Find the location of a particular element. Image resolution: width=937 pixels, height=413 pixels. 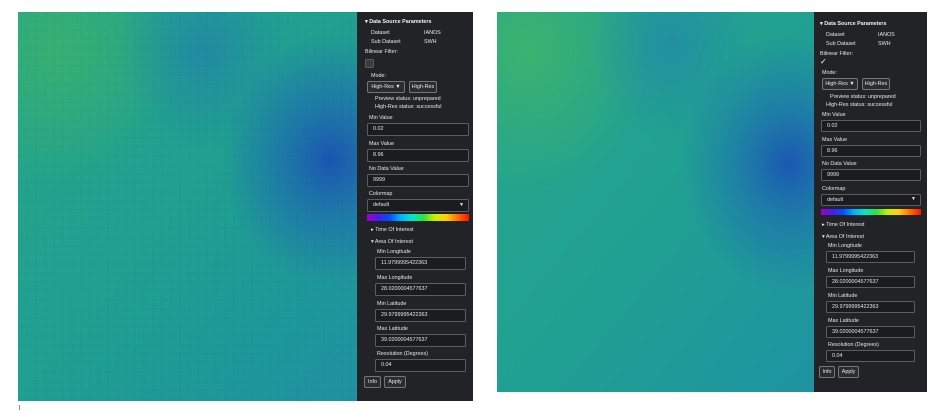

bilinear-filter-label: Bilinear Filter: is located at coordinates (381, 52).